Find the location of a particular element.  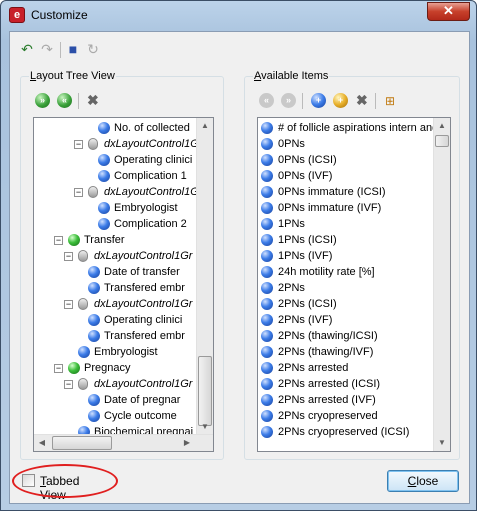

group-node-icon is located at coordinates (74, 368).